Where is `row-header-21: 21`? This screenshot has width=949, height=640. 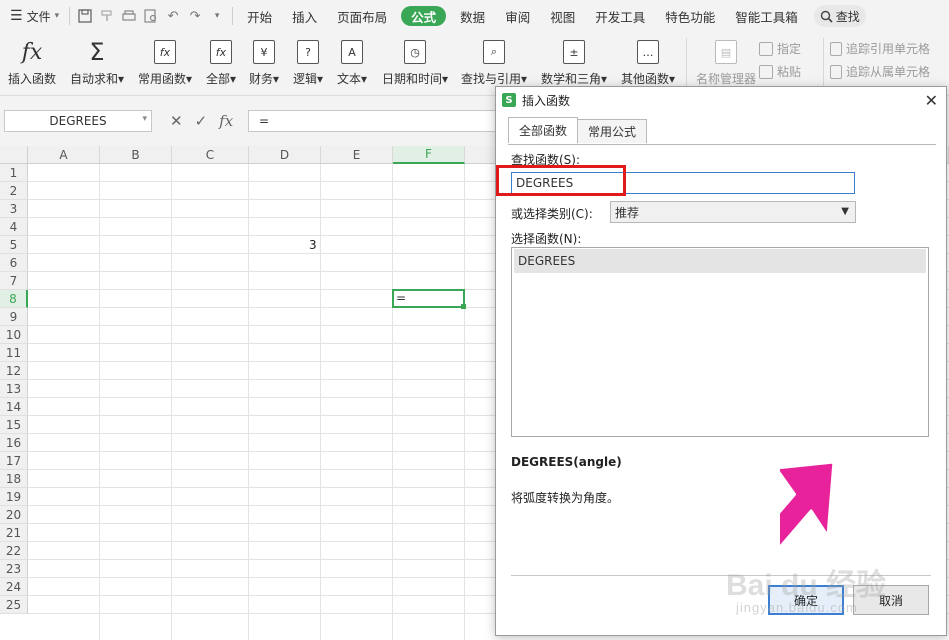
row-header-21: 21 is located at coordinates (14, 533).